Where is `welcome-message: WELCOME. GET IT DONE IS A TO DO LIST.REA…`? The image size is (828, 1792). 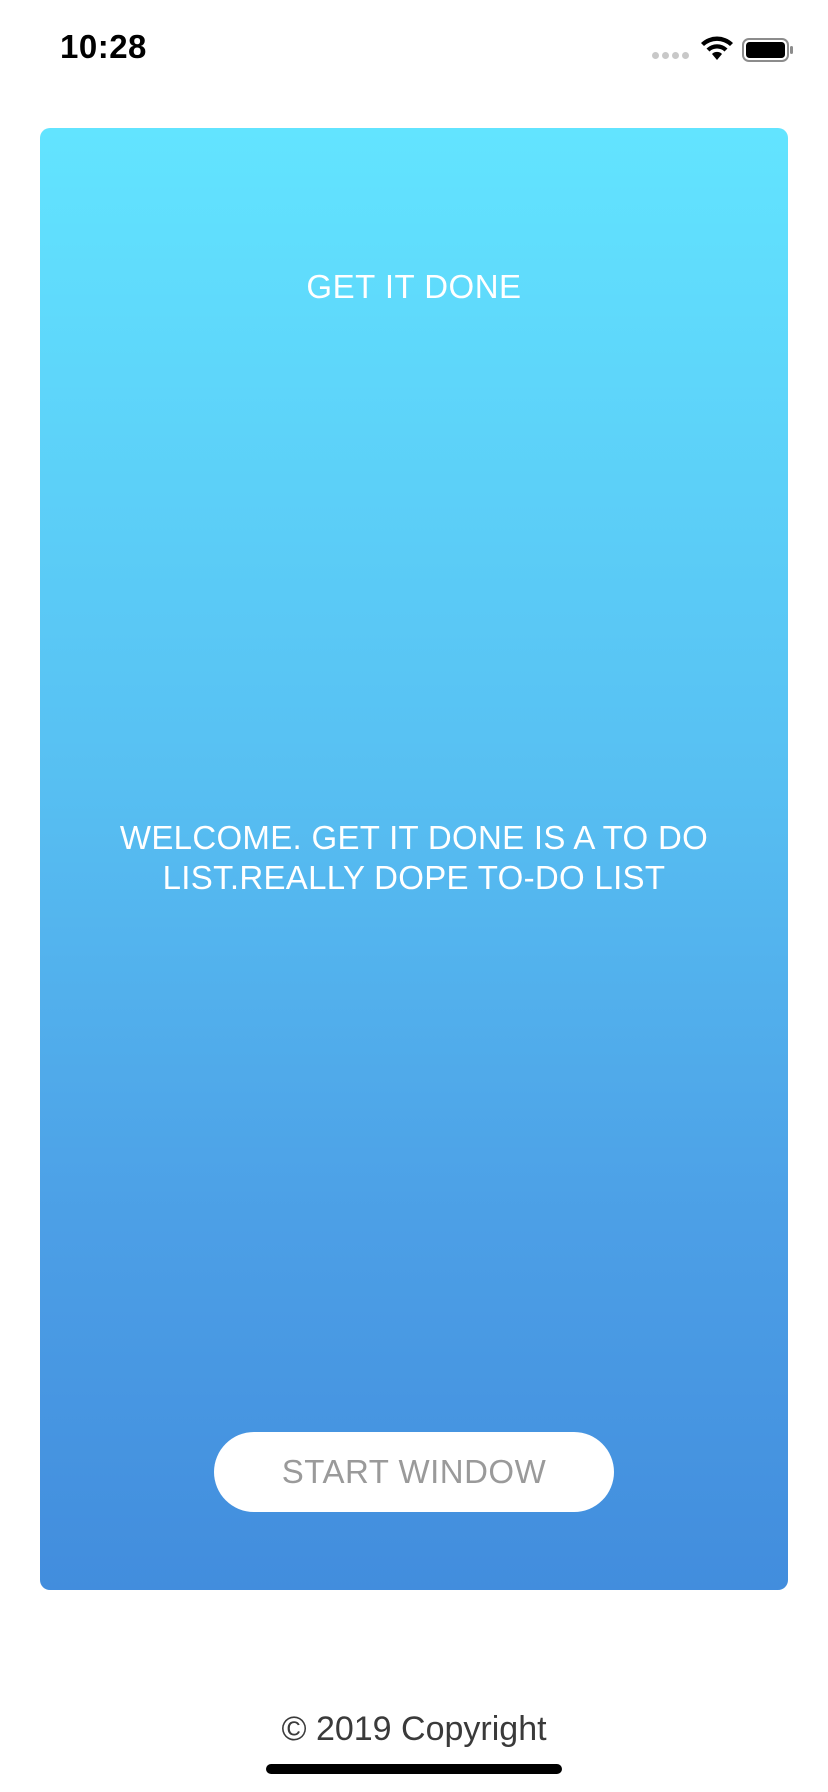
welcome-message: WELCOME. GET IT DONE IS A TO DO LIST.REA… is located at coordinates (414, 857).